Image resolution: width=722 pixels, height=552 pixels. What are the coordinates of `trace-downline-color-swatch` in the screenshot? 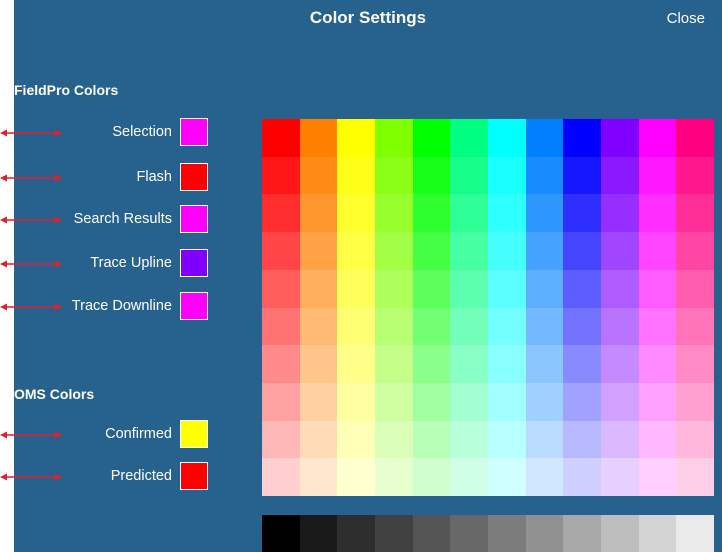 It's located at (194, 306).